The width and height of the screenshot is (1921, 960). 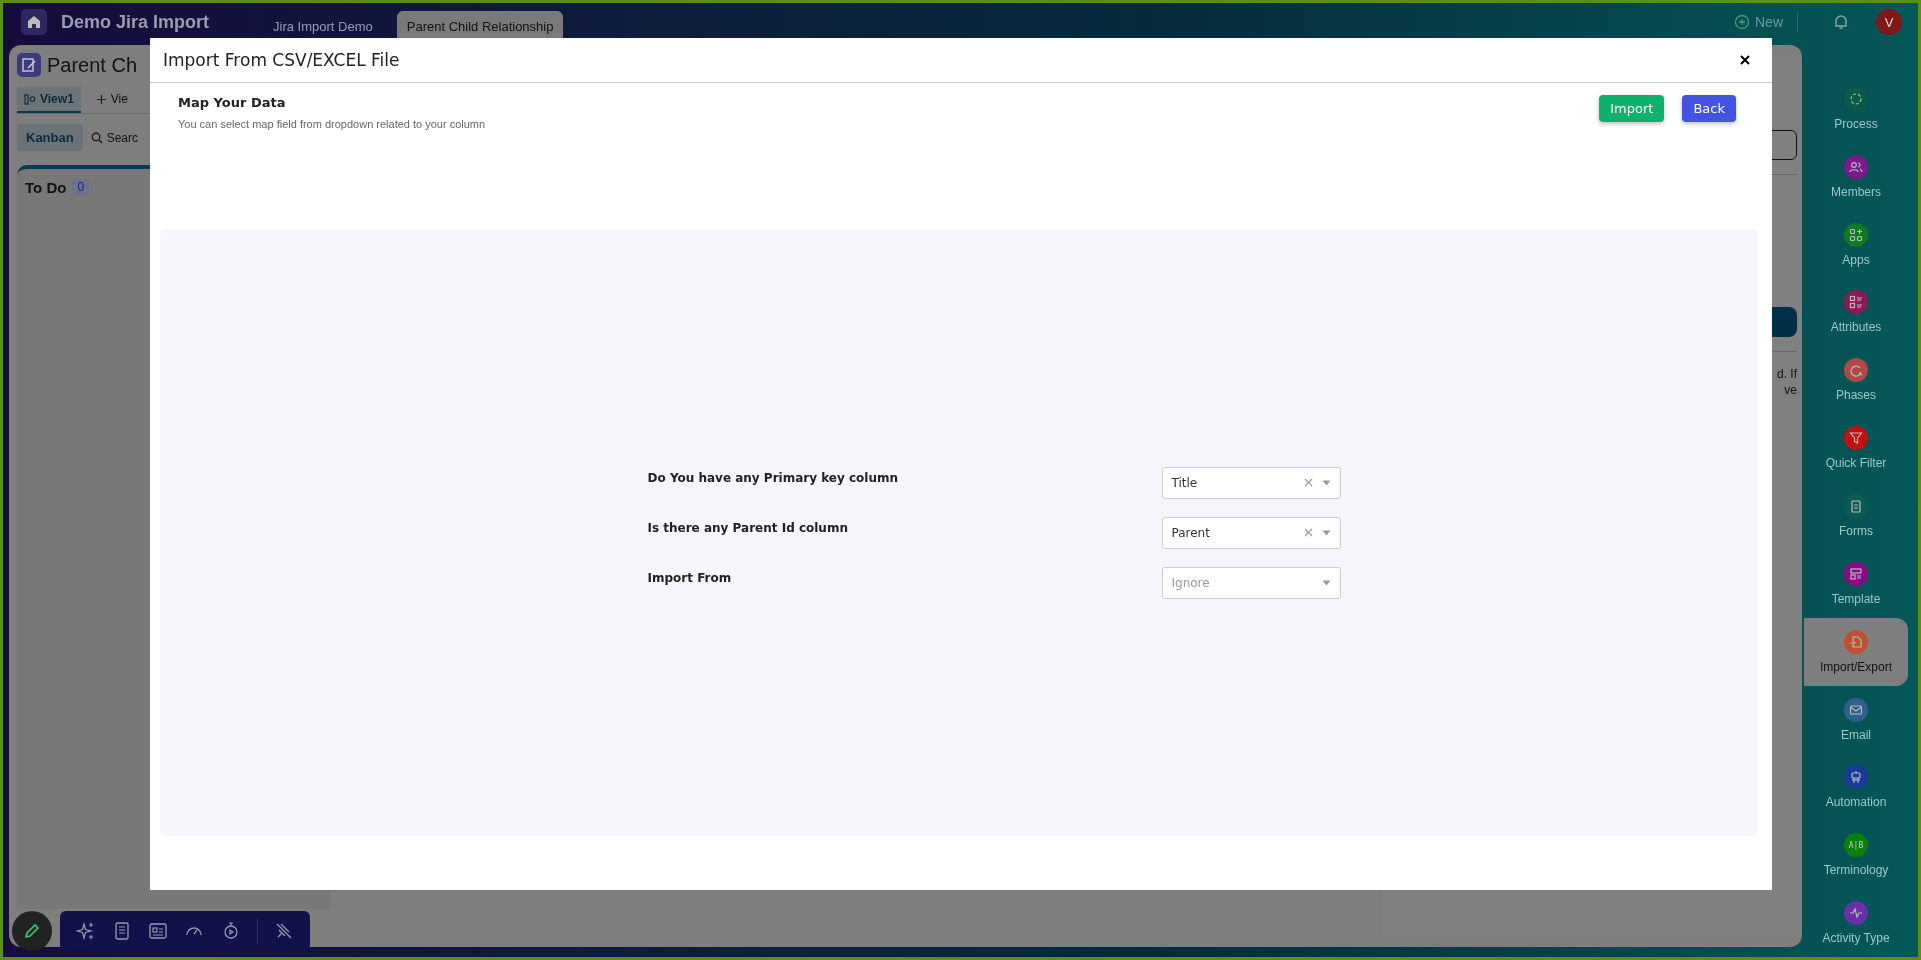 What do you see at coordinates (232, 102) in the screenshot?
I see `section-heading: Map Your Data` at bounding box center [232, 102].